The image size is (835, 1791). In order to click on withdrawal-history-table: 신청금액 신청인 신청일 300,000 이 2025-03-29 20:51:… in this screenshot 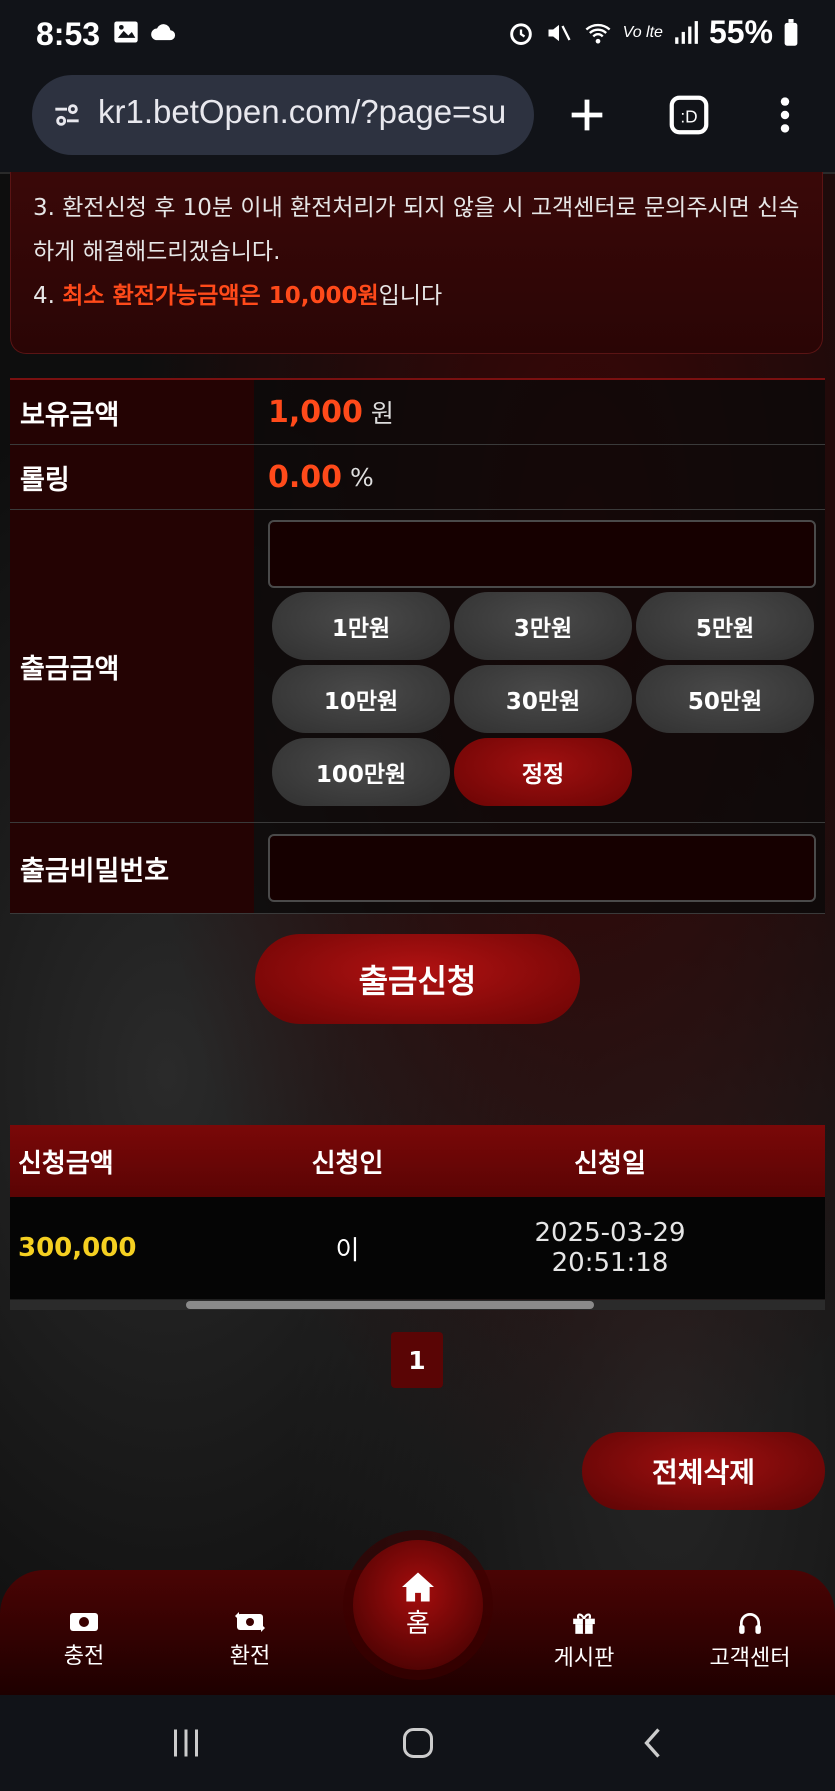, I will do `click(417, 1212)`.